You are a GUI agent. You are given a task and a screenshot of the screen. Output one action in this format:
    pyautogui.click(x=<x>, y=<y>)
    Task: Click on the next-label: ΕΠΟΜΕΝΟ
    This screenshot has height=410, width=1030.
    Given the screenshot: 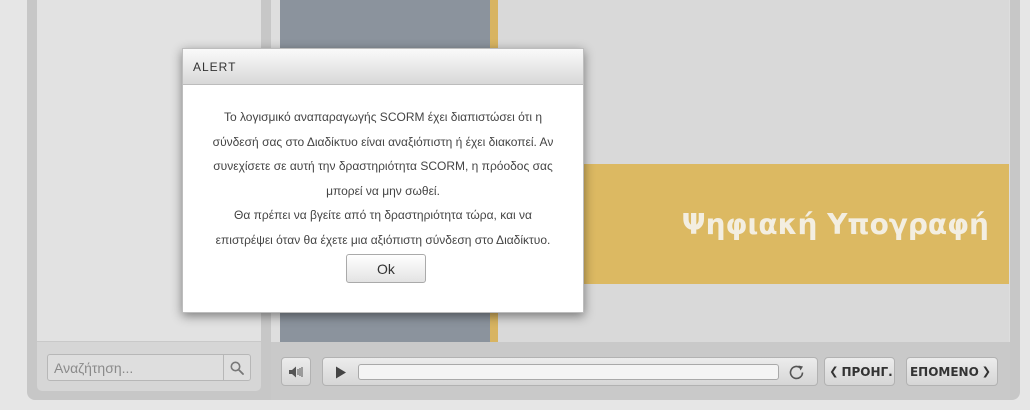 What is the action you would take?
    pyautogui.click(x=944, y=371)
    